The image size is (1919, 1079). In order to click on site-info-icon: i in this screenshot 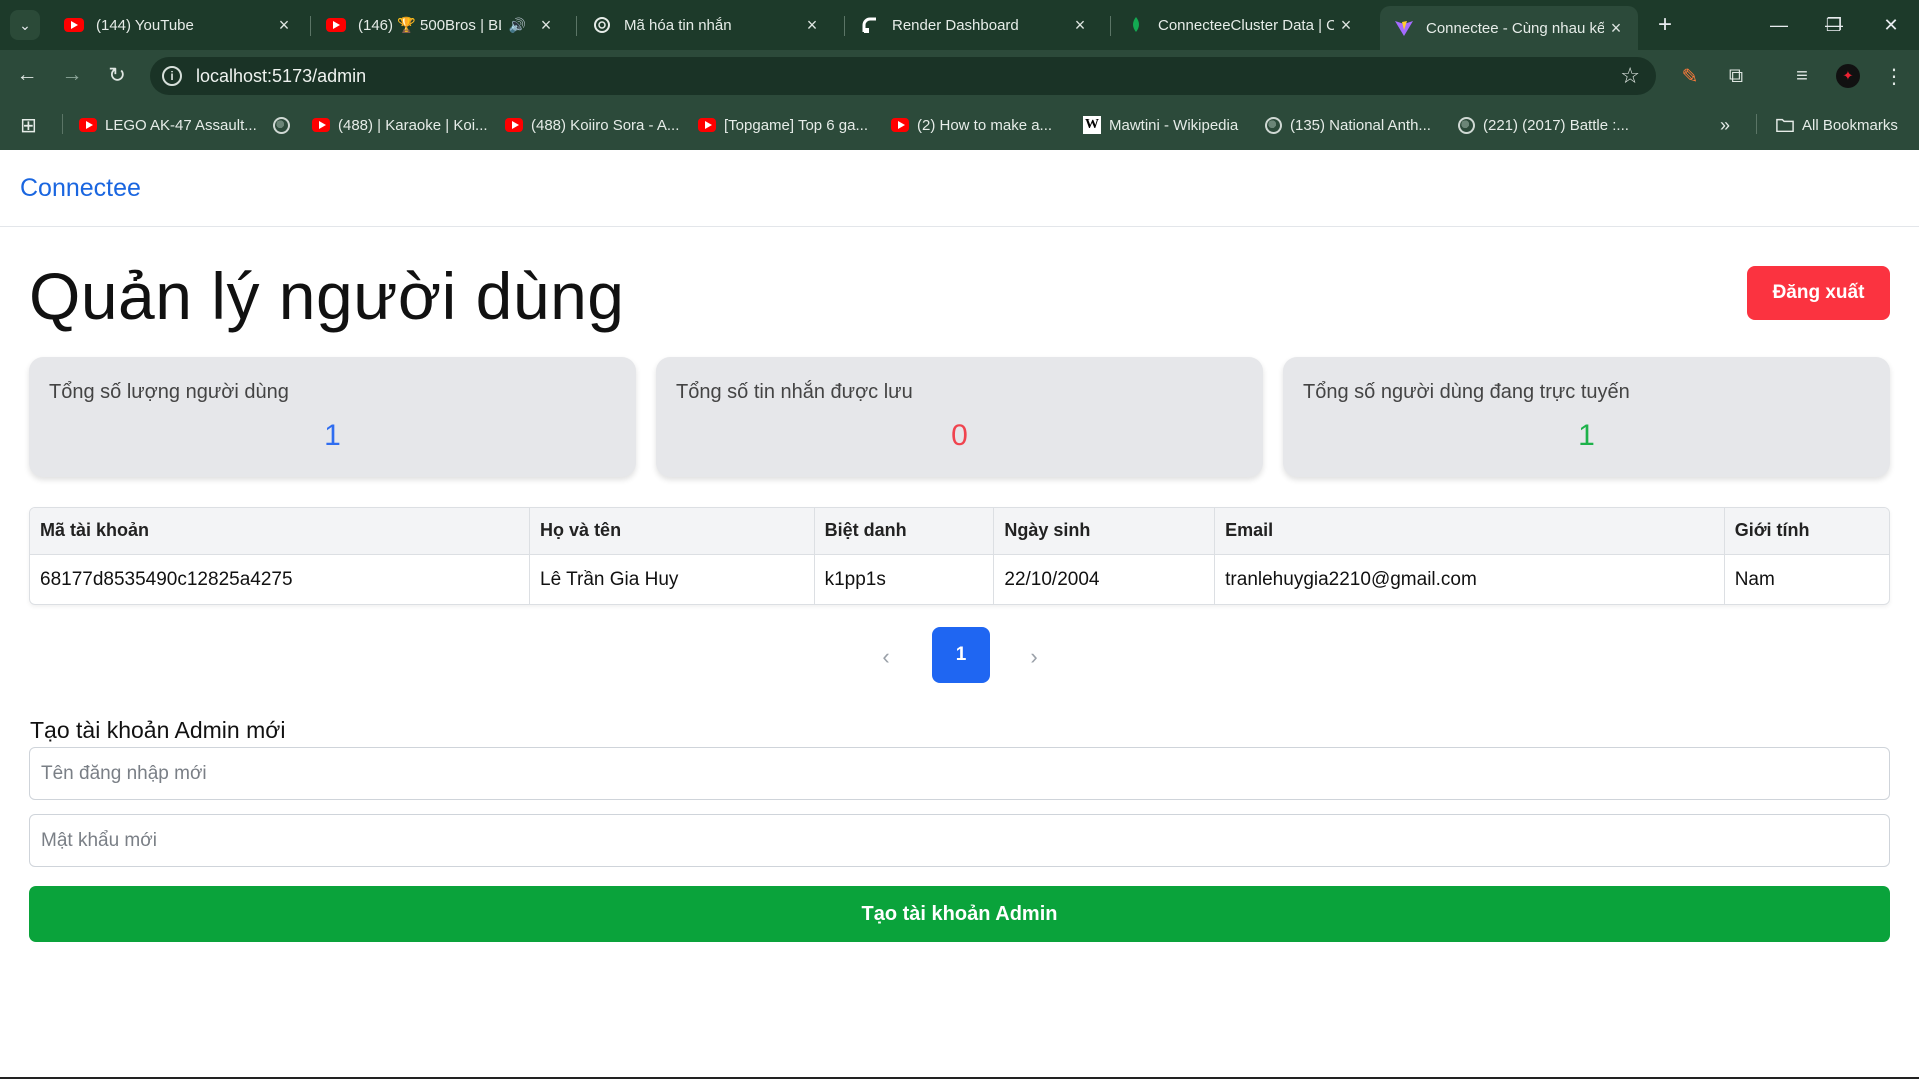, I will do `click(172, 76)`.